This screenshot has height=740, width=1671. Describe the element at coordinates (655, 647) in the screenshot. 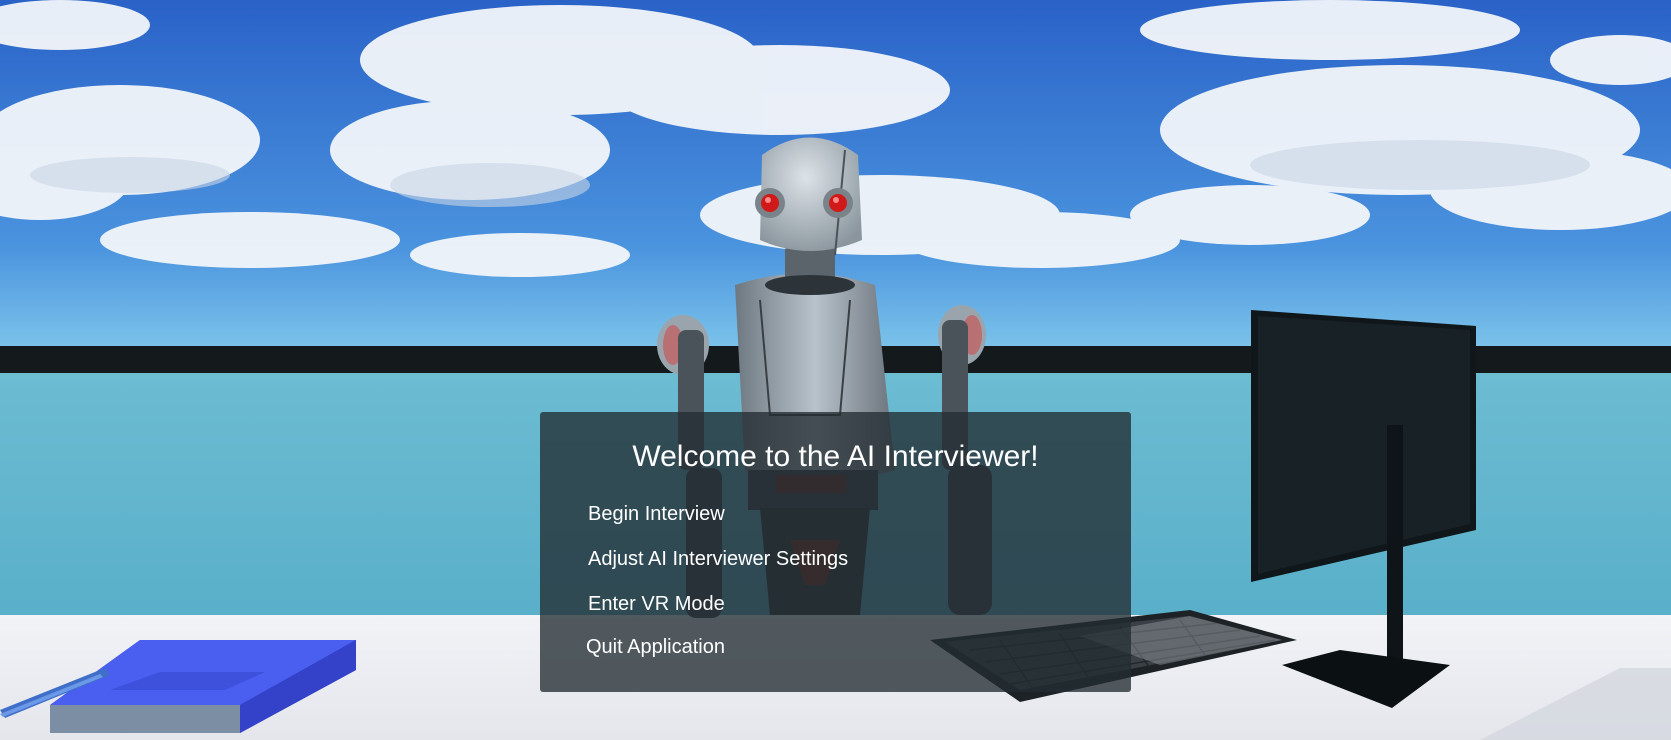

I see `quit-application-button: Quit Application` at that location.